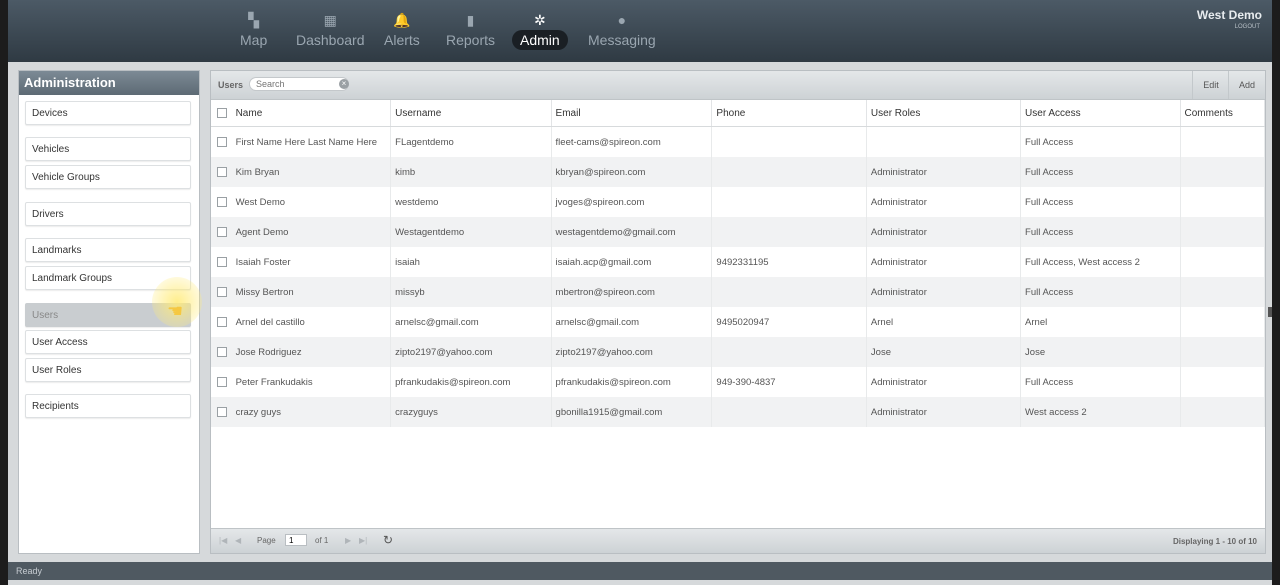 Image resolution: width=1280 pixels, height=585 pixels. What do you see at coordinates (944, 322) in the screenshot?
I see `cell-user-roles: Arnel` at bounding box center [944, 322].